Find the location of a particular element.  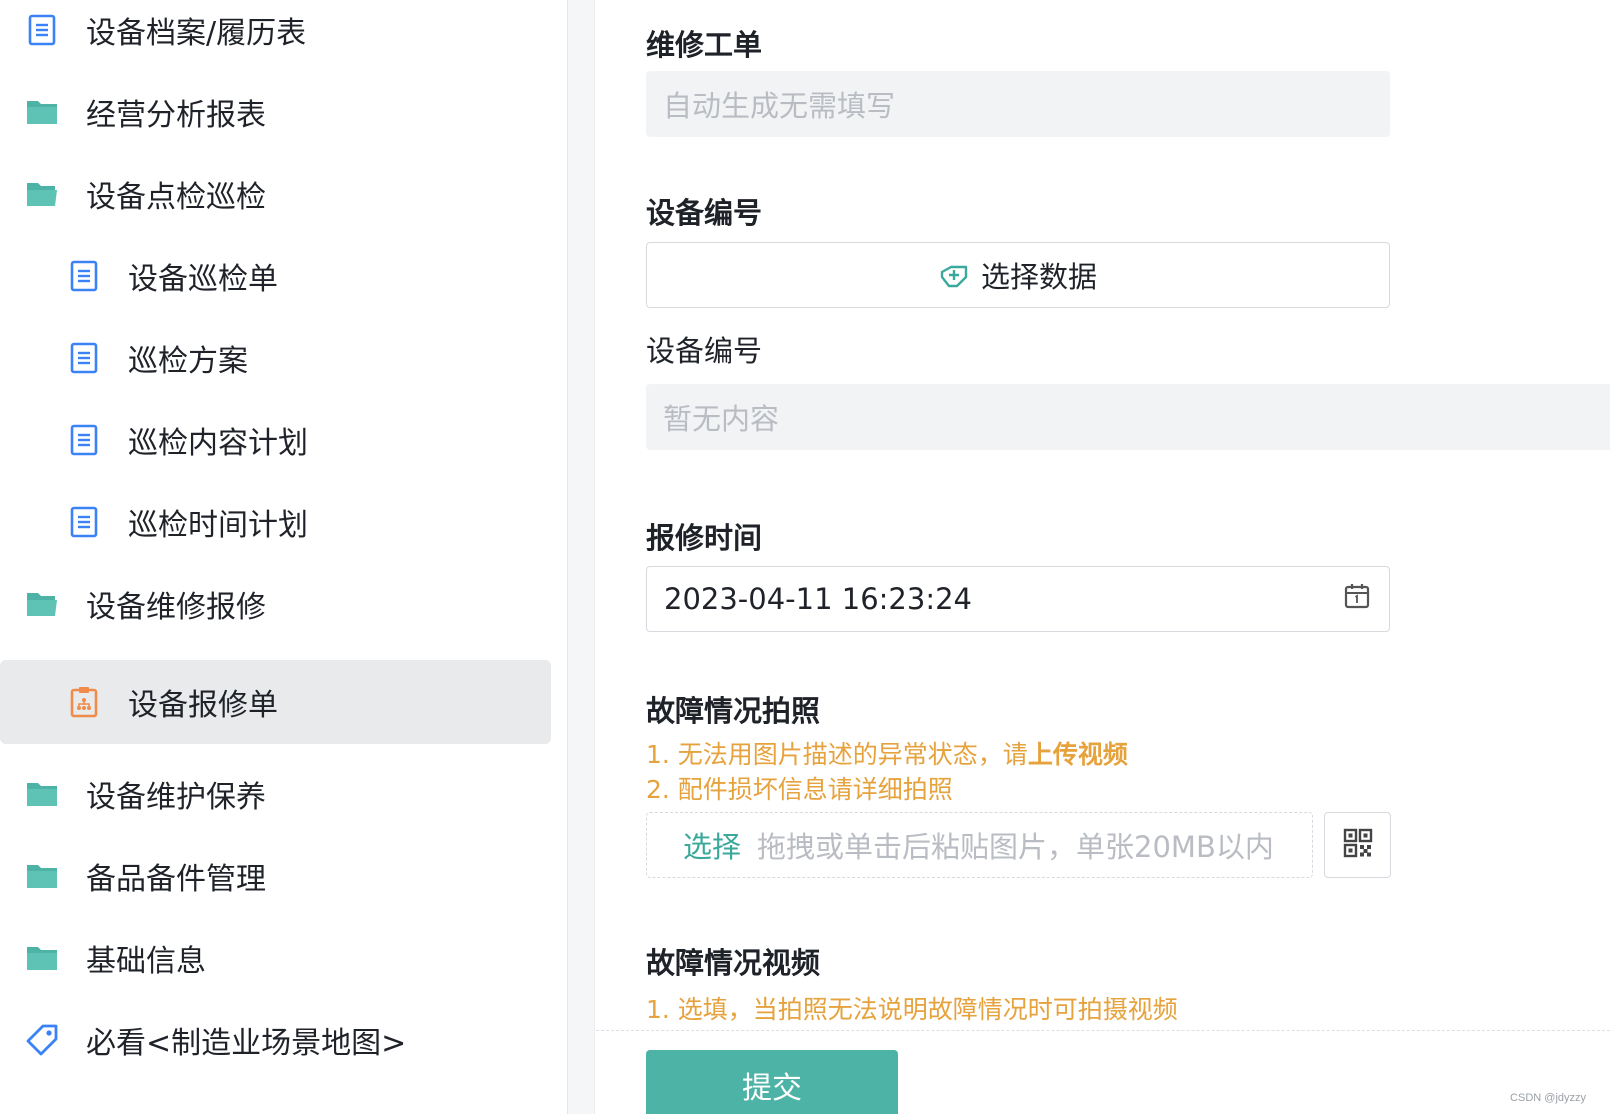

sidebar-item-device-archive: 设备档案/履历表 is located at coordinates (275, 36).